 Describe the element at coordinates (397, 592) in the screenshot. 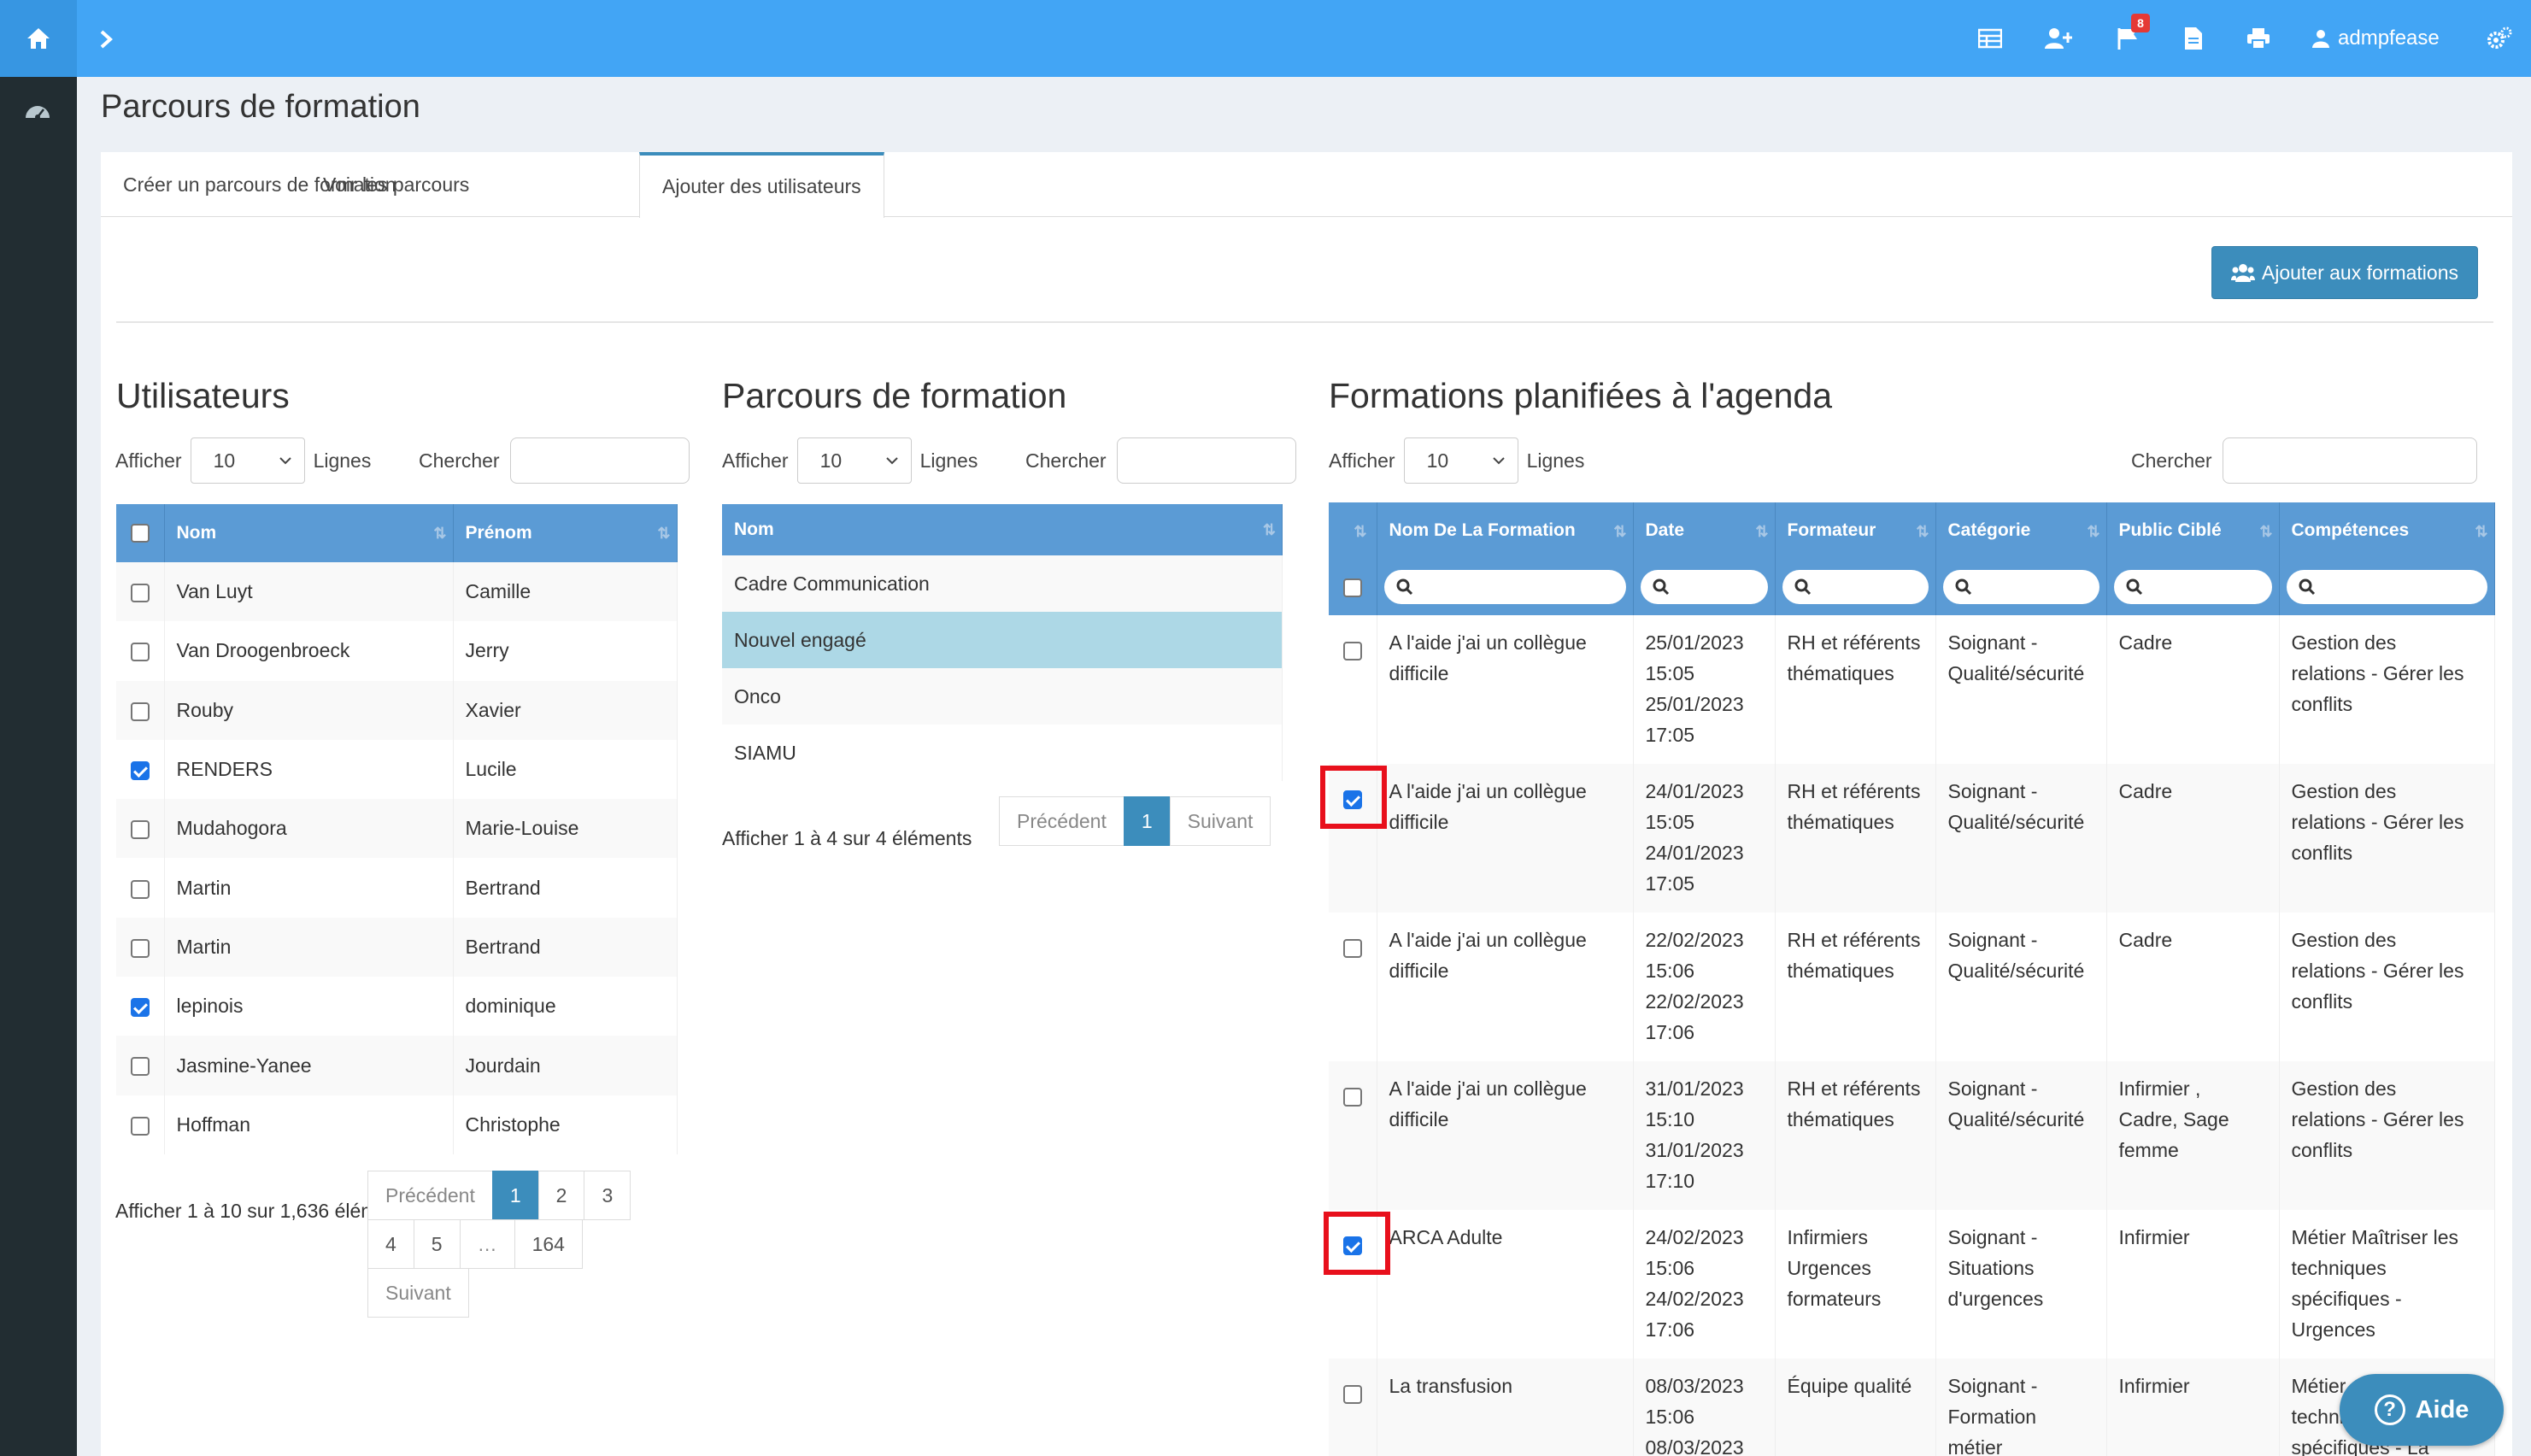

I see `users-row: Van Luyt Camille` at that location.